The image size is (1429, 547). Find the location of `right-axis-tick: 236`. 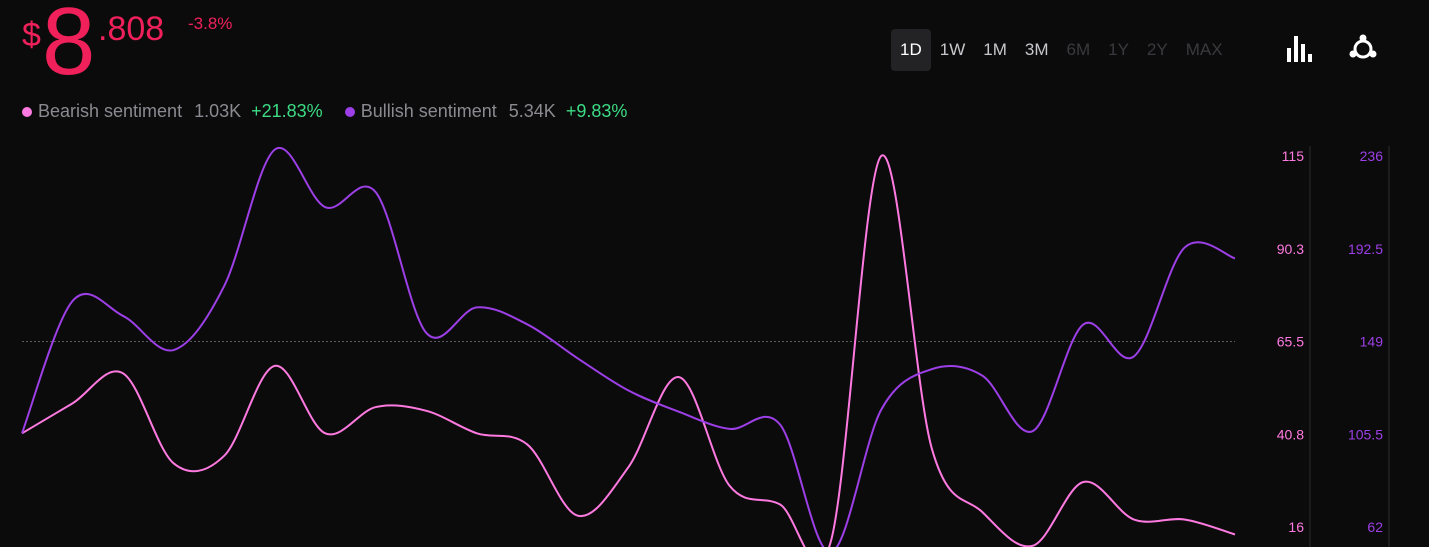

right-axis-tick: 236 is located at coordinates (1372, 156).